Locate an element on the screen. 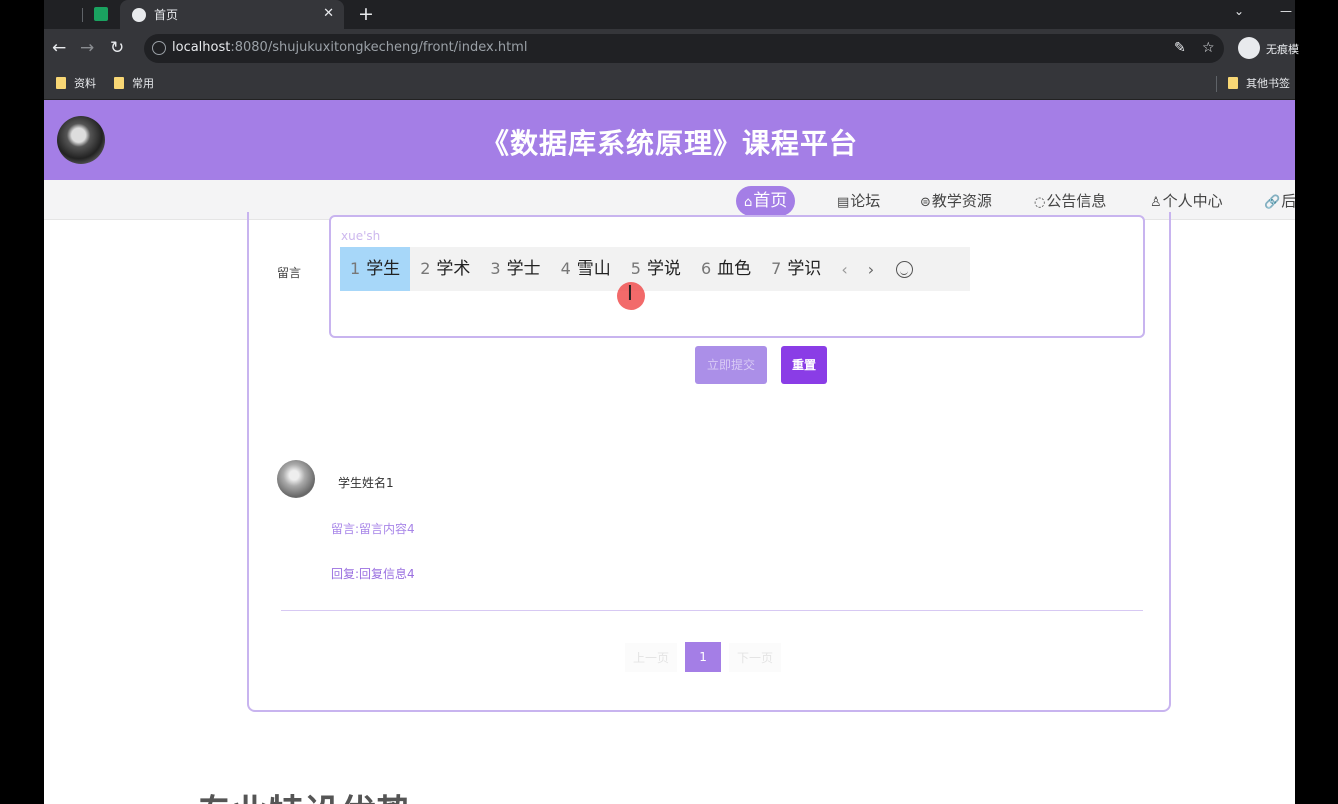 The height and width of the screenshot is (804, 1338). pagination: 上一页 1 下一页 is located at coordinates (703, 657).